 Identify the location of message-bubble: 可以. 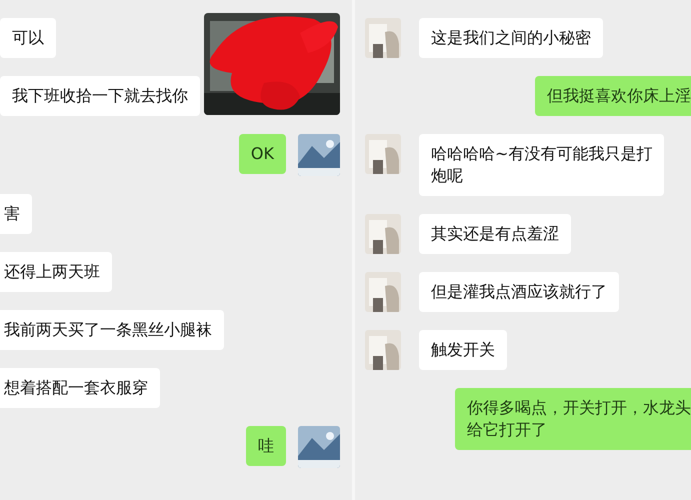
(28, 38).